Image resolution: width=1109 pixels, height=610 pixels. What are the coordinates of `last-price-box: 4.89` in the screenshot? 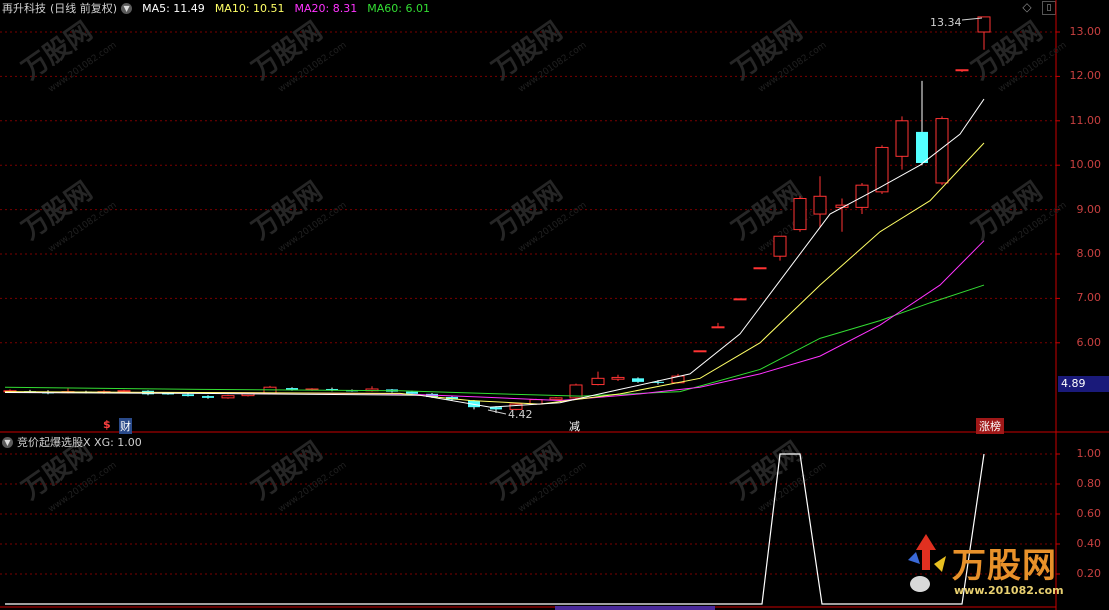 It's located at (1083, 384).